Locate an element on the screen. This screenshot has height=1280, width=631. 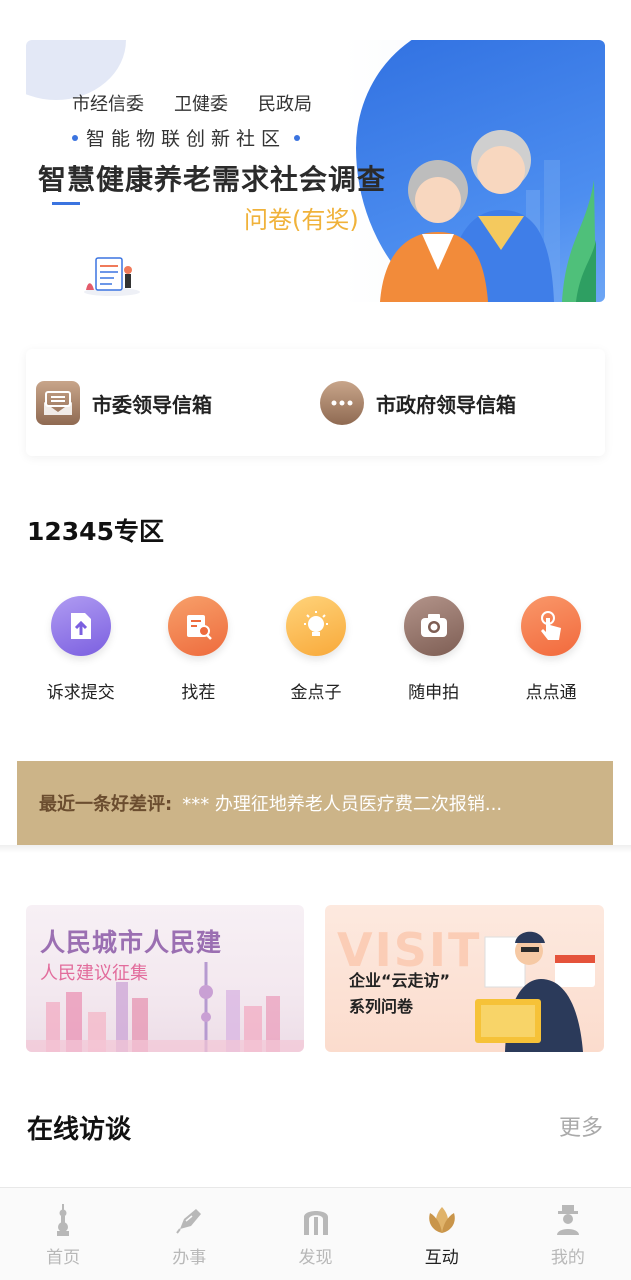
service-find-fault: 找茬 is located at coordinates (199, 649).